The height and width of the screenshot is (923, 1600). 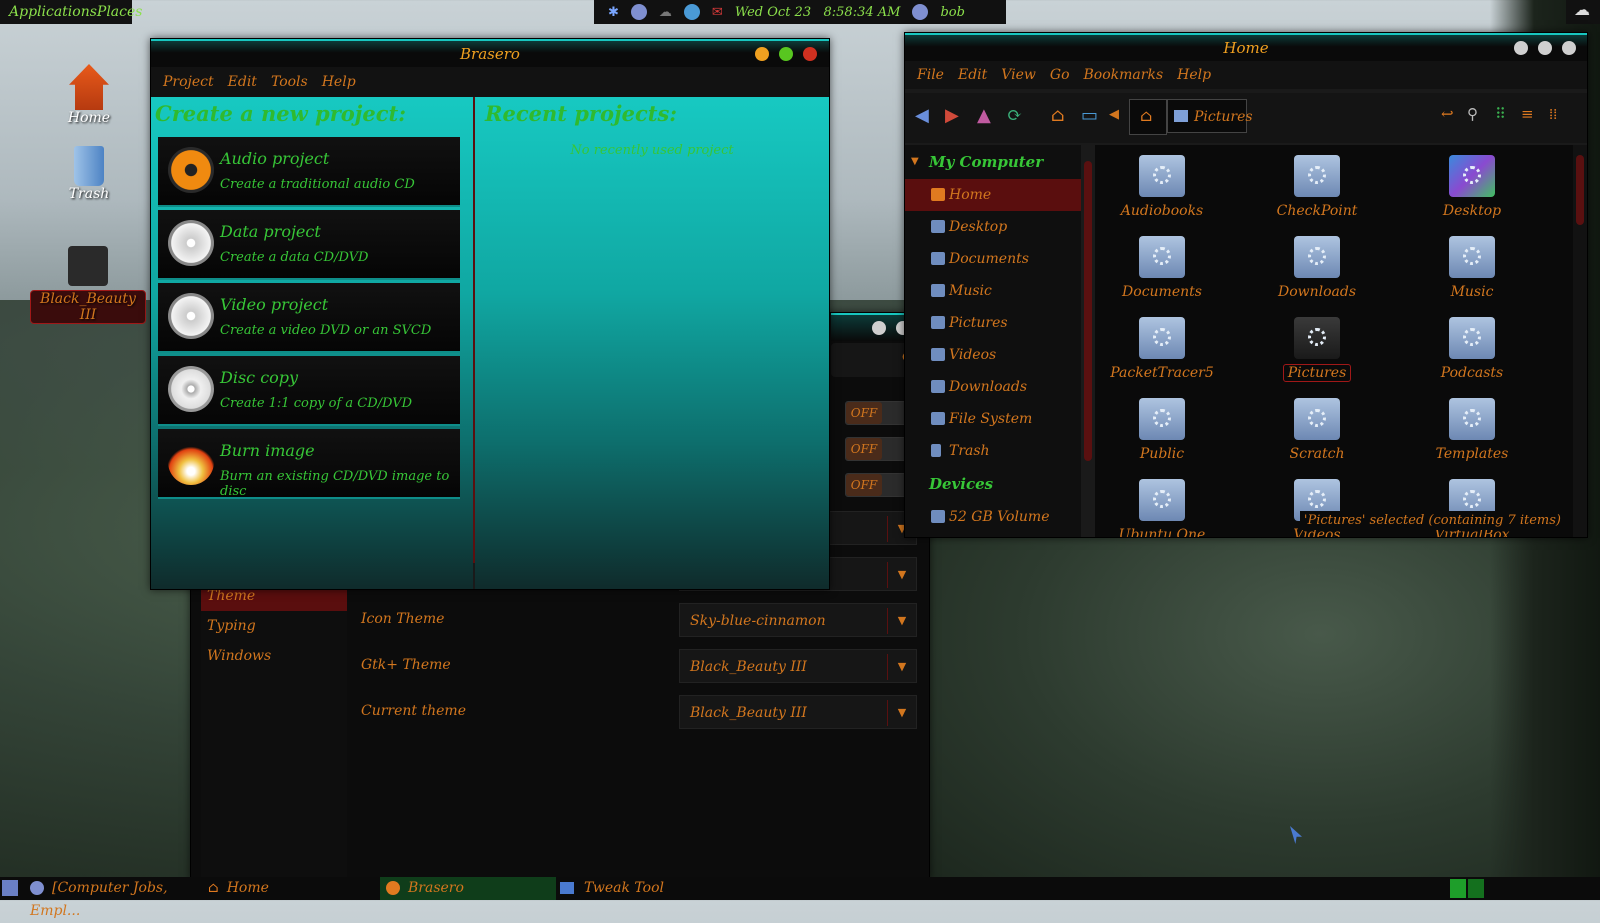 What do you see at coordinates (993, 355) in the screenshot?
I see `sidebar-item-videos: Videos` at bounding box center [993, 355].